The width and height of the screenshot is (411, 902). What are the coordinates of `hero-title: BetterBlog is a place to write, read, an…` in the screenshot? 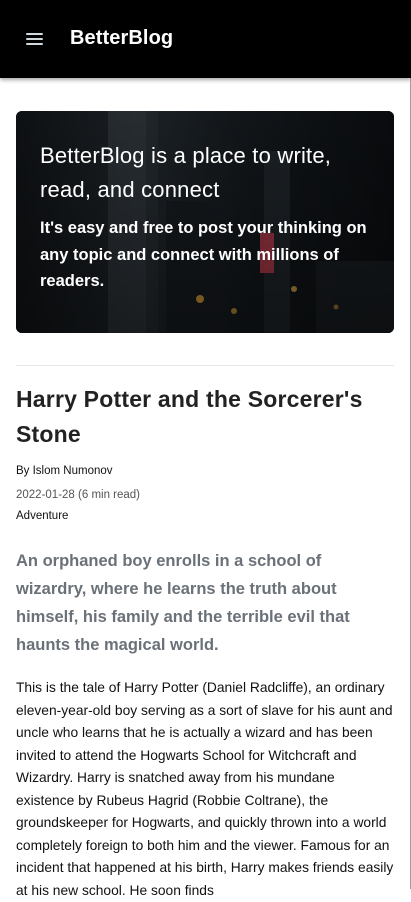 It's located at (186, 172).